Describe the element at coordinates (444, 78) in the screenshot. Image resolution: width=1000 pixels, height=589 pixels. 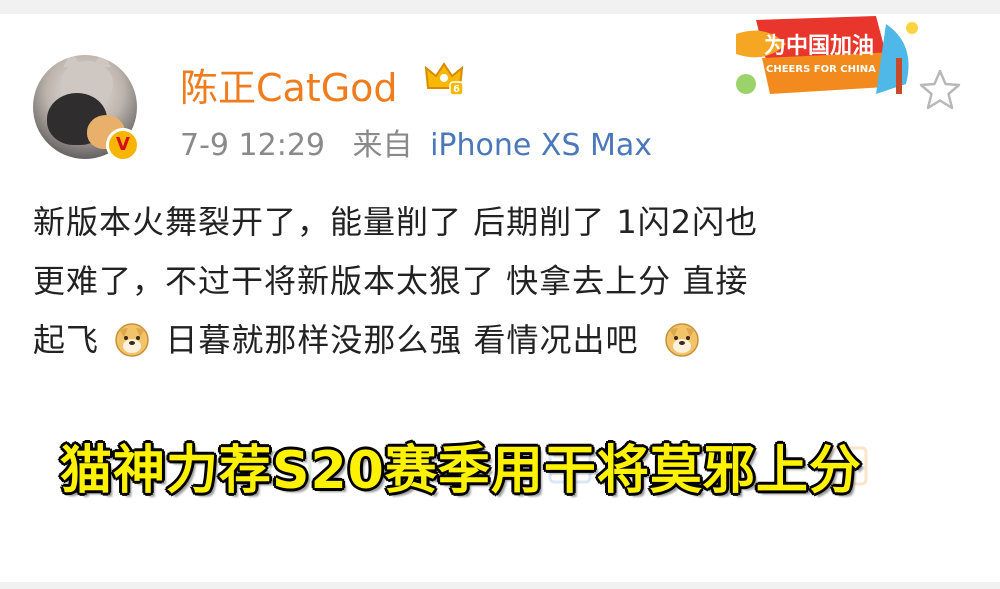
I see `crown-icon: 6` at that location.